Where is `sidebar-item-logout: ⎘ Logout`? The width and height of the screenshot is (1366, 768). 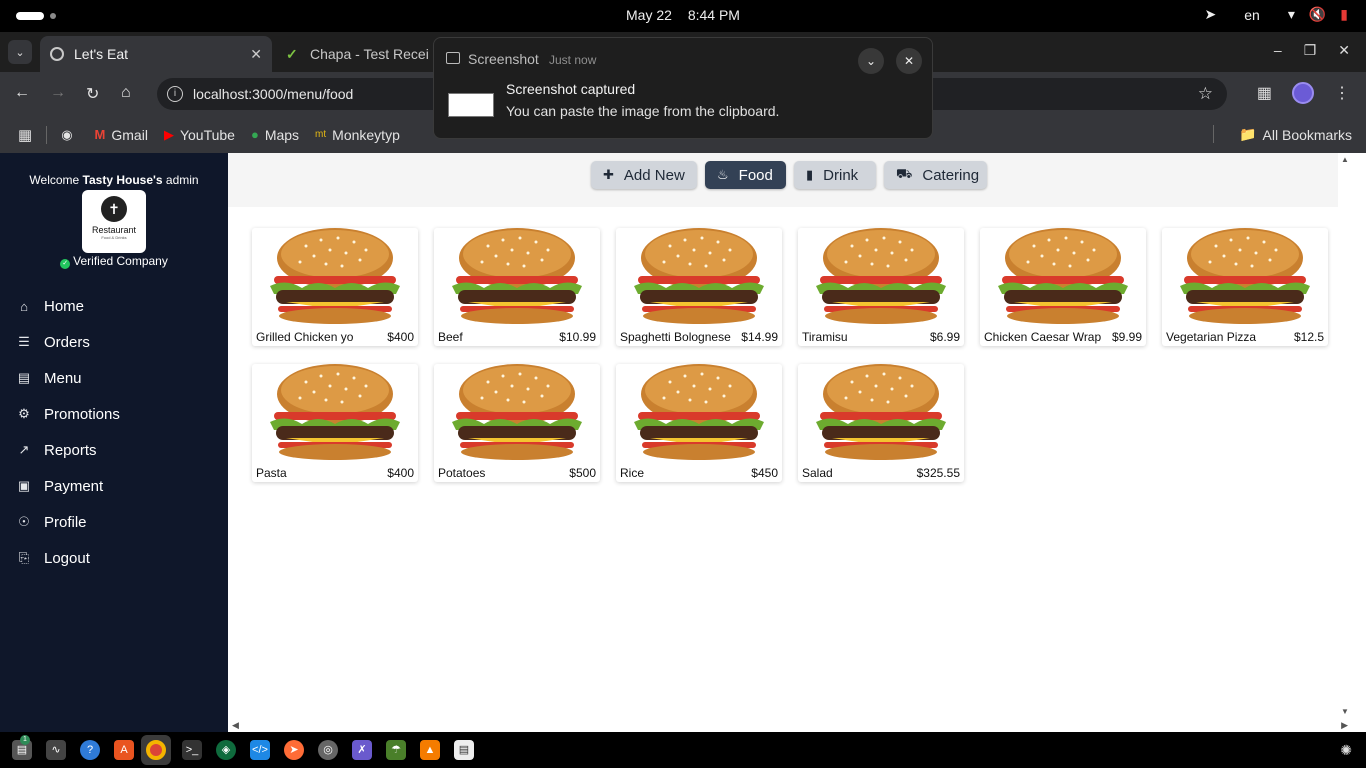 sidebar-item-logout: ⎘ Logout is located at coordinates (114, 558).